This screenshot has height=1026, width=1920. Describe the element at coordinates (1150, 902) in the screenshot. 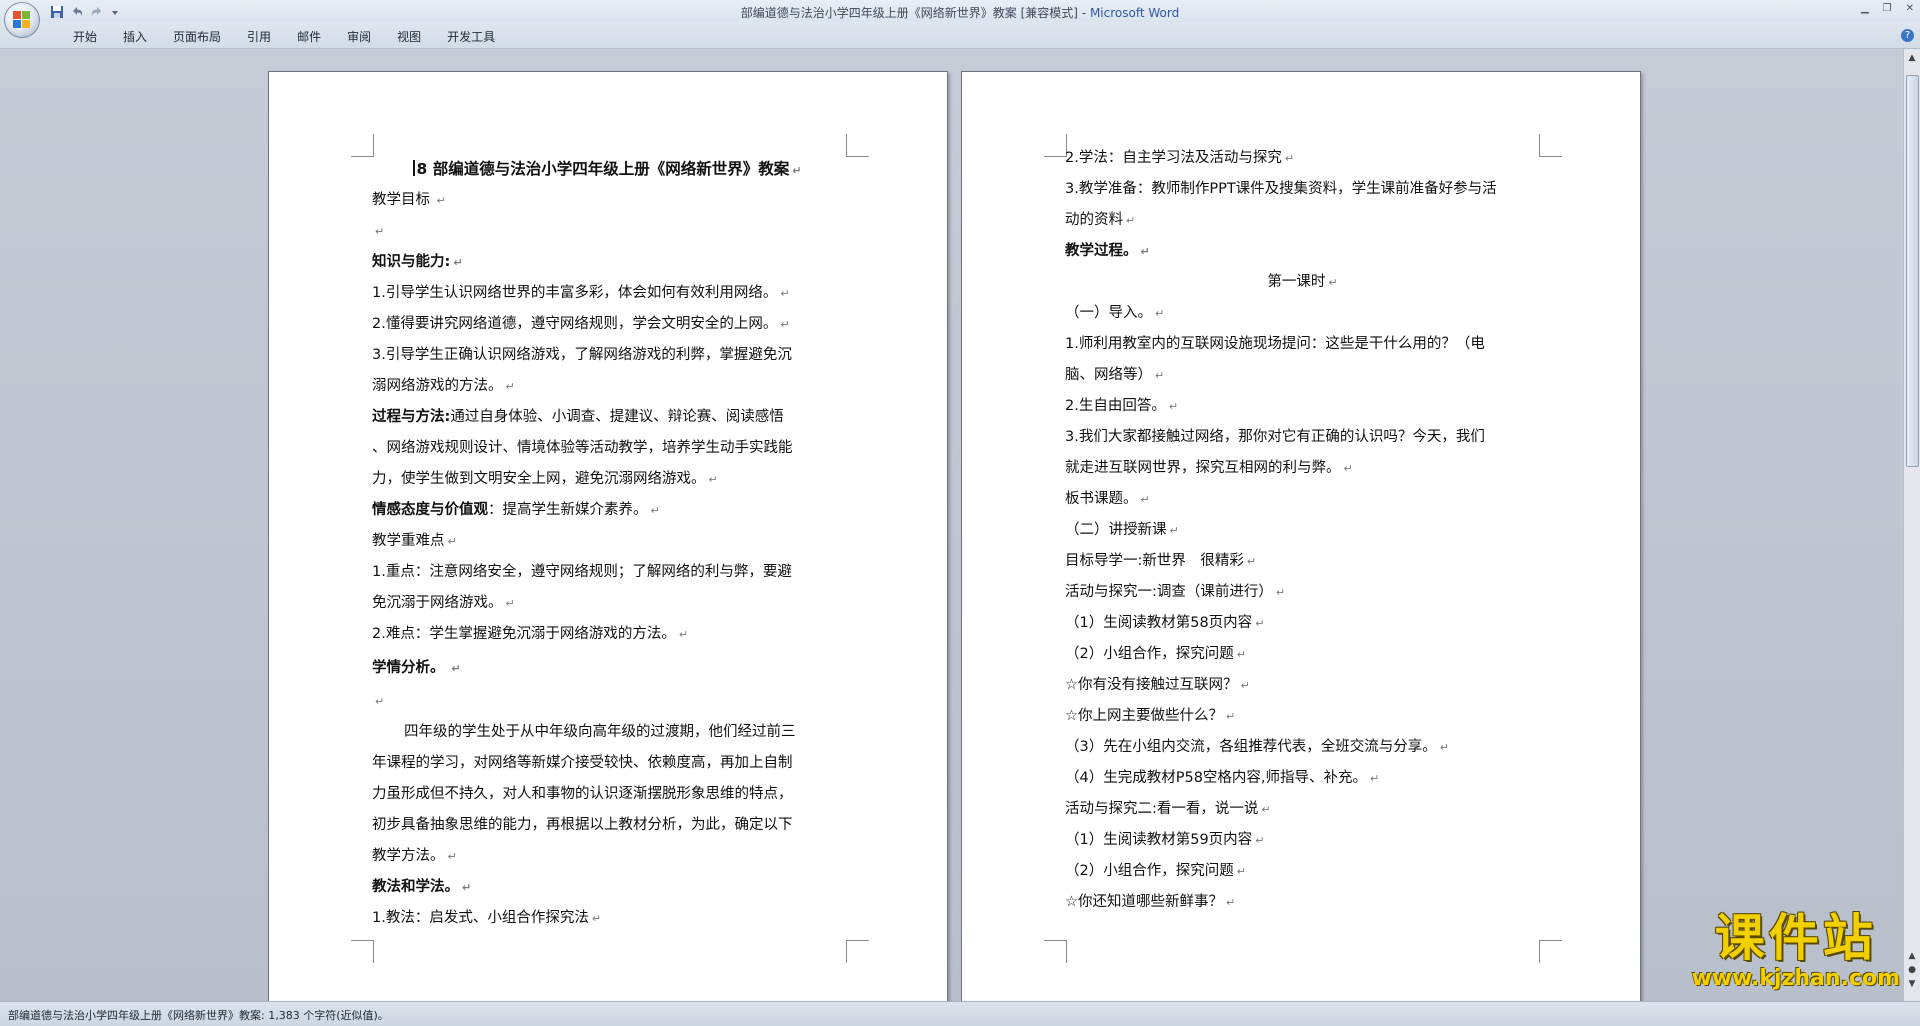

I see `paragraph: ☆你还知道哪些新鲜事？ ↵` at that location.